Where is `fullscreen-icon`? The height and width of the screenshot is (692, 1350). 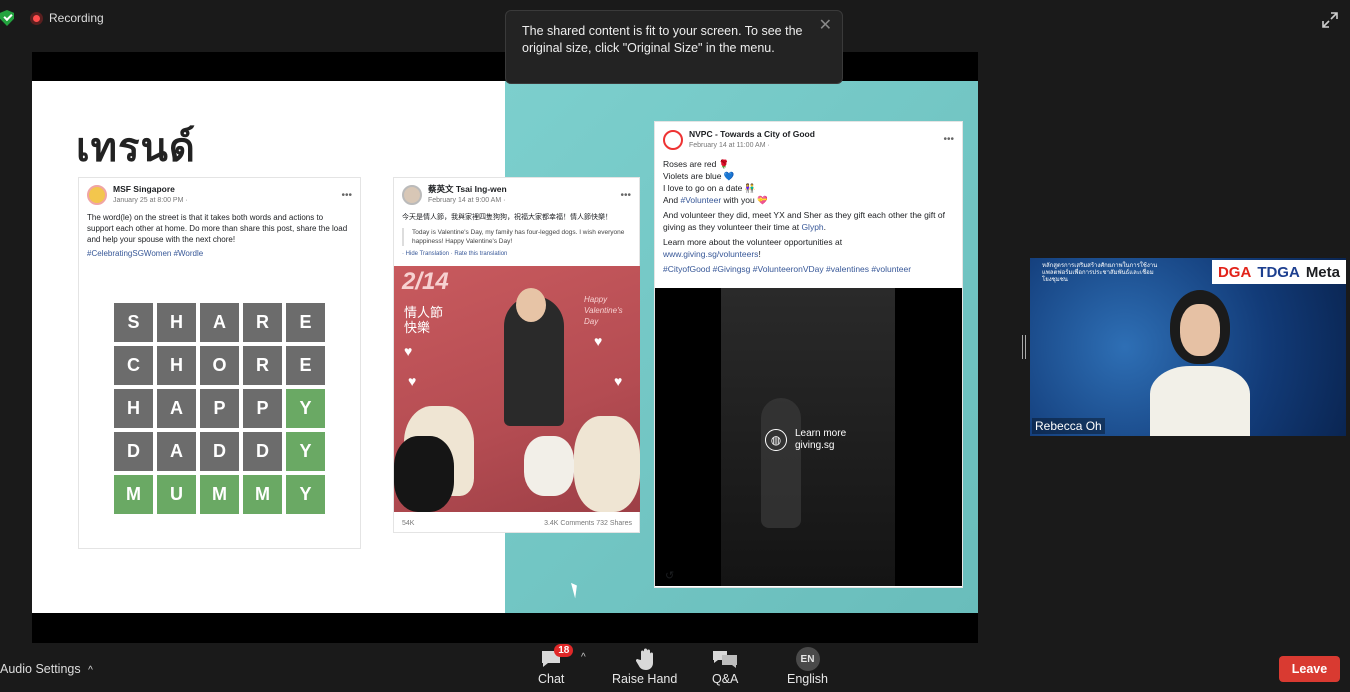
fullscreen-icon is located at coordinates (1330, 20).